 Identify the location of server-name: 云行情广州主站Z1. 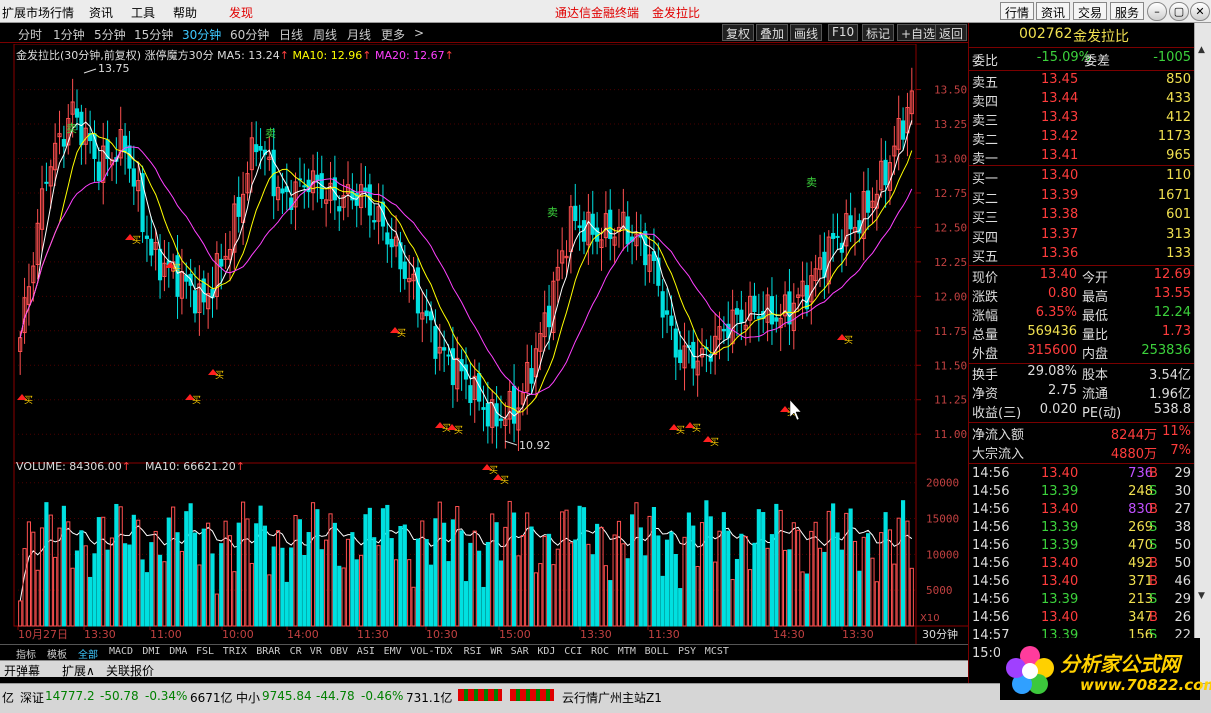
(612, 697).